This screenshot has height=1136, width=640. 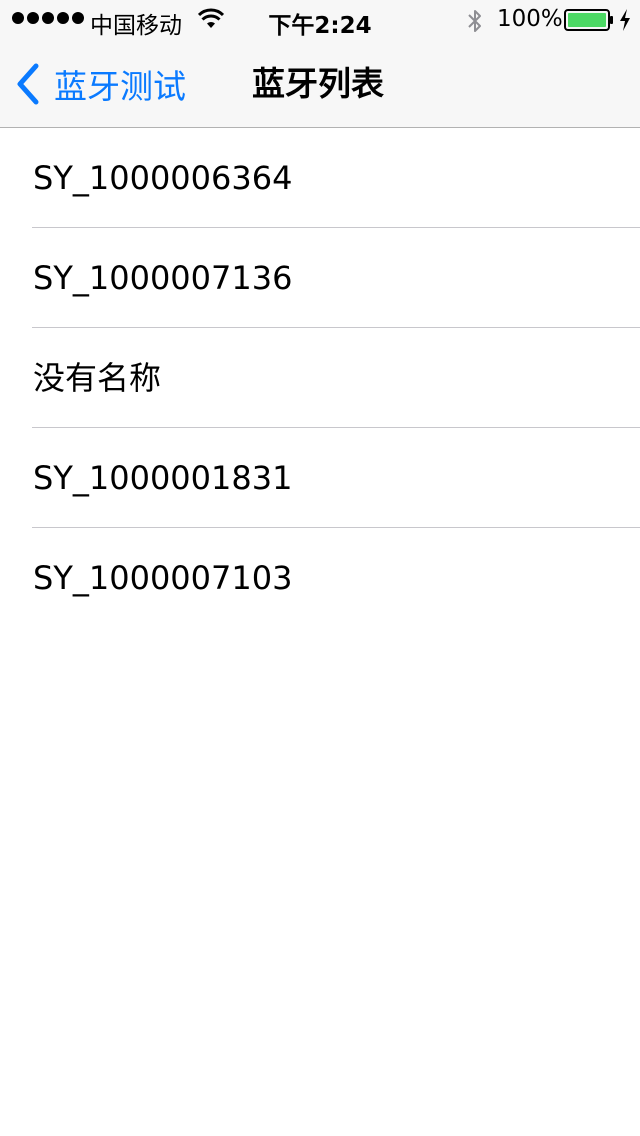 I want to click on list-item: 没有名称, so click(x=320, y=378).